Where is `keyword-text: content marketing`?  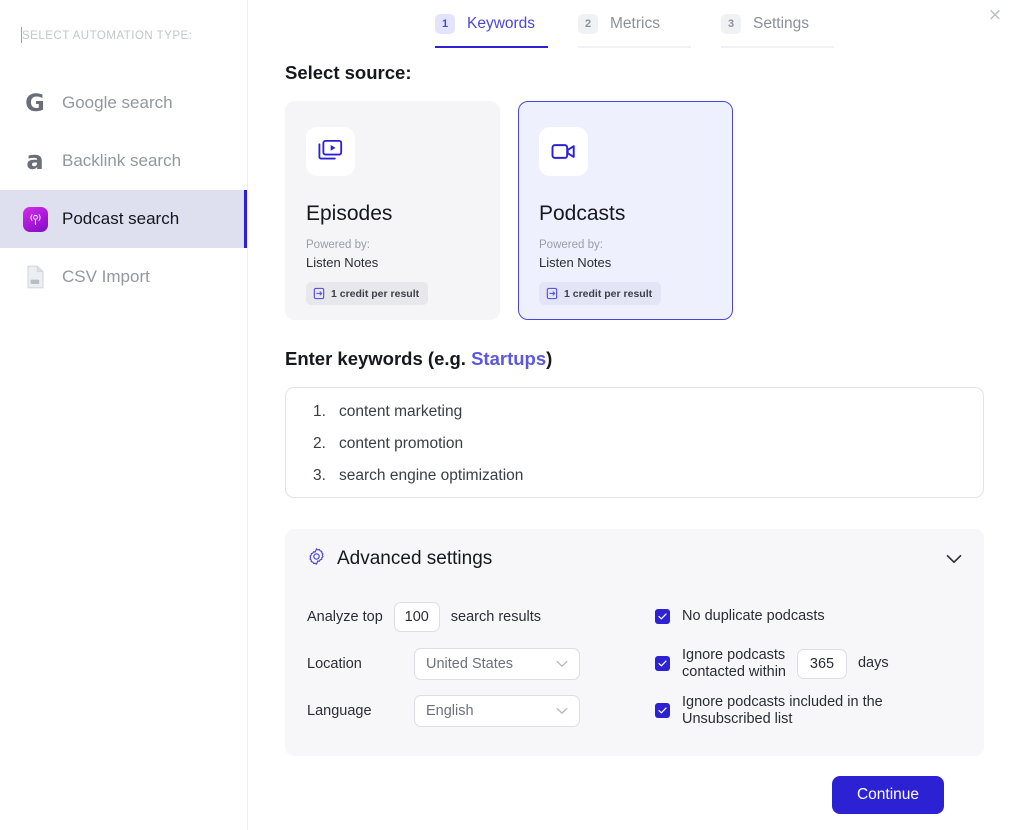
keyword-text: content marketing is located at coordinates (401, 411).